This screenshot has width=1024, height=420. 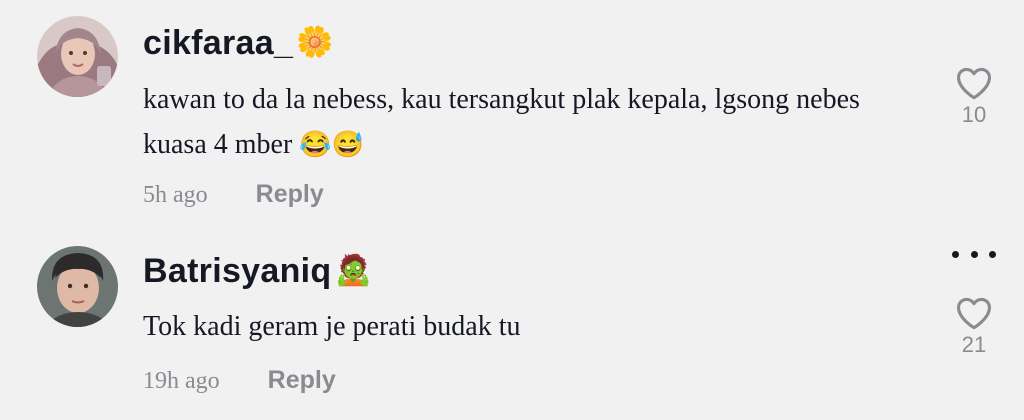 I want to click on like-button: 10, so click(x=974, y=97).